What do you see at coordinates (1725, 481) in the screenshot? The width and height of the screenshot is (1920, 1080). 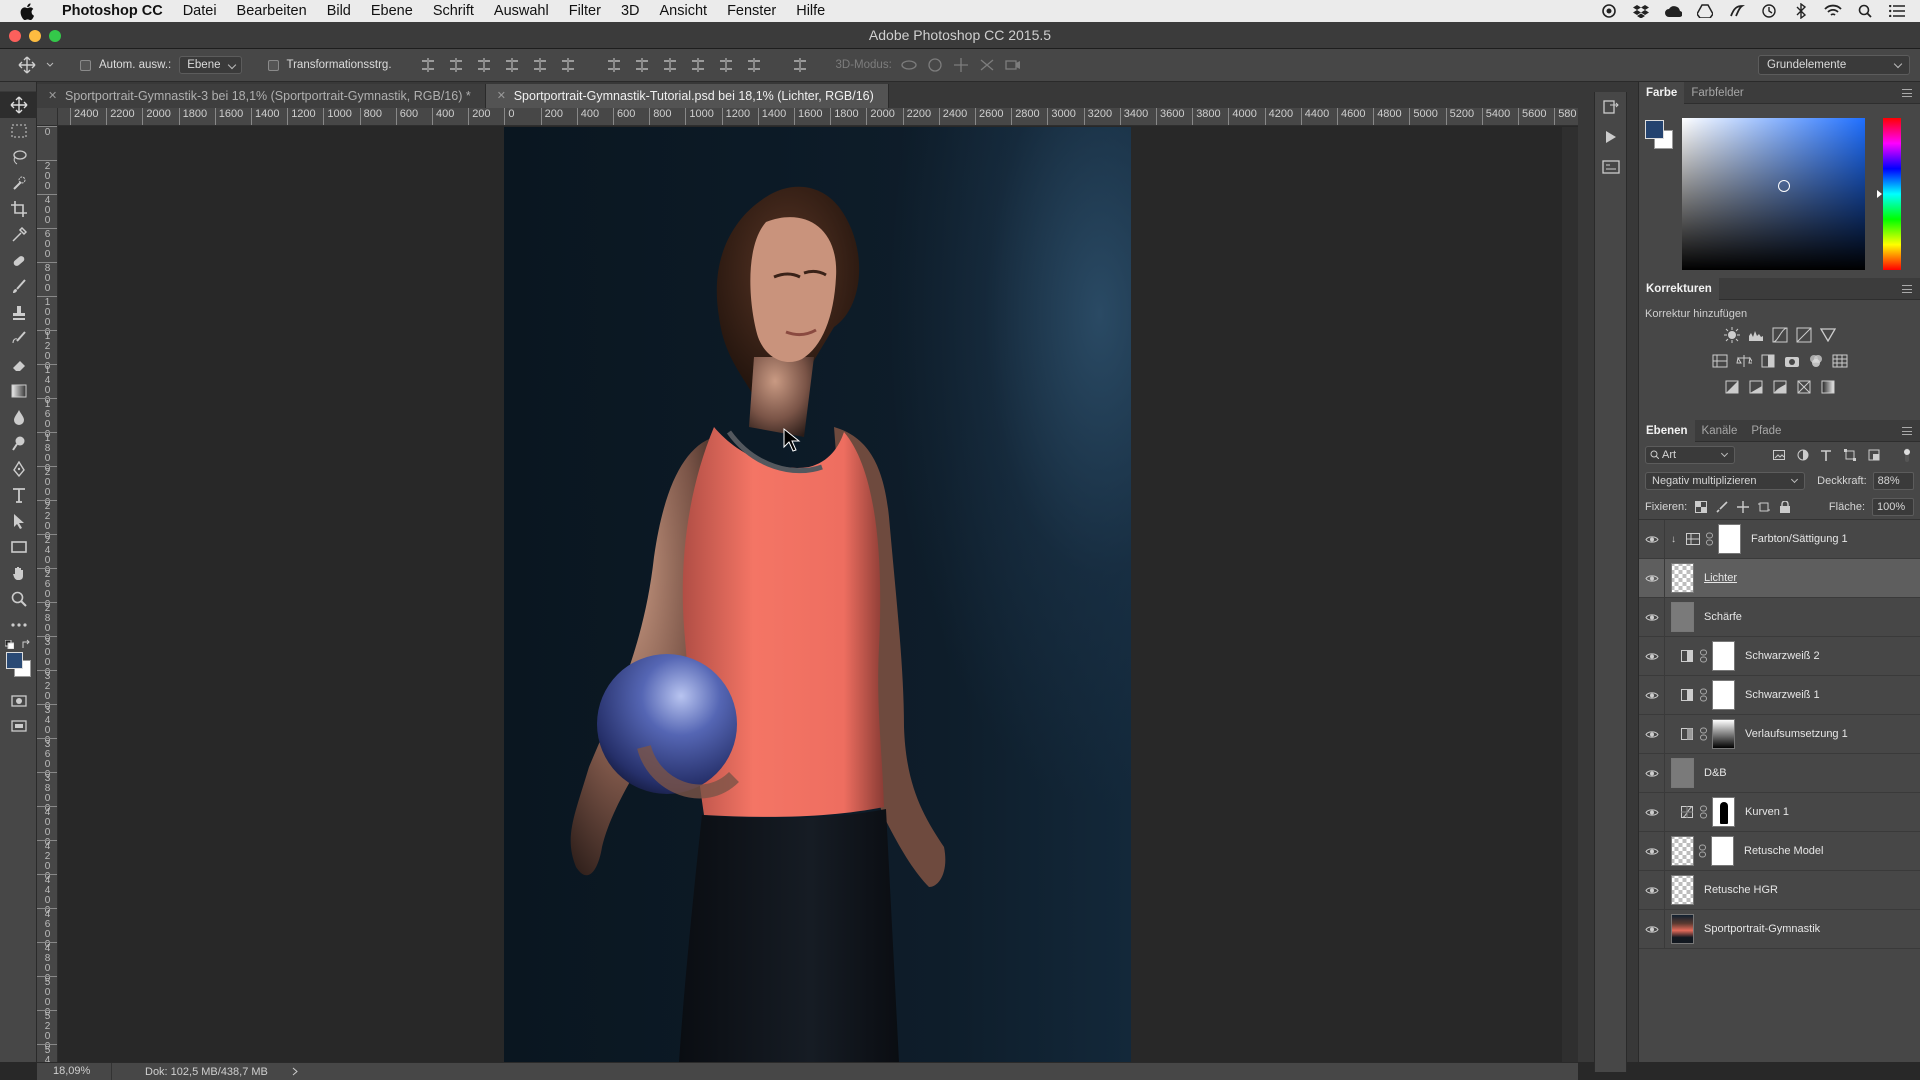 I see `blend-mode-dropdown: Negativ multiplizieren` at bounding box center [1725, 481].